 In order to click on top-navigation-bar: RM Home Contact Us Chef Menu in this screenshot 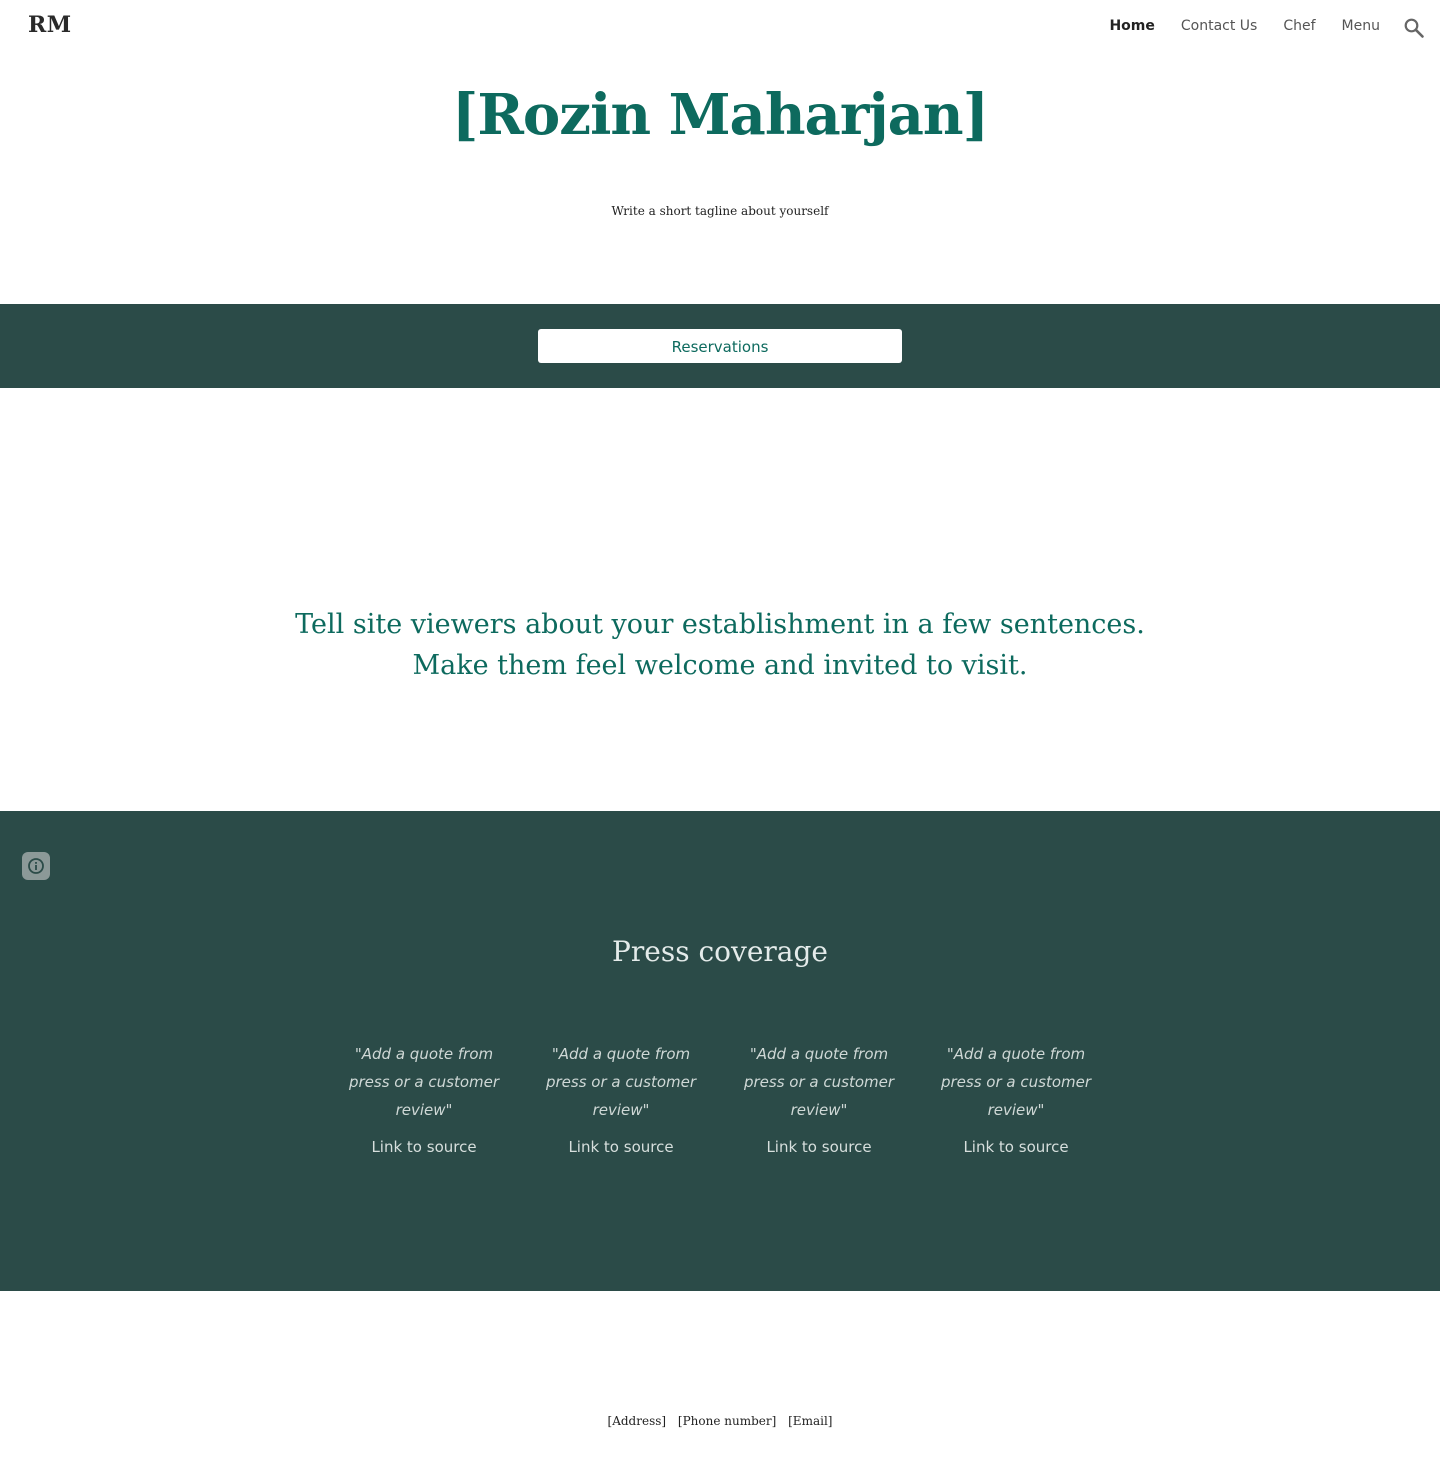, I will do `click(720, 28)`.